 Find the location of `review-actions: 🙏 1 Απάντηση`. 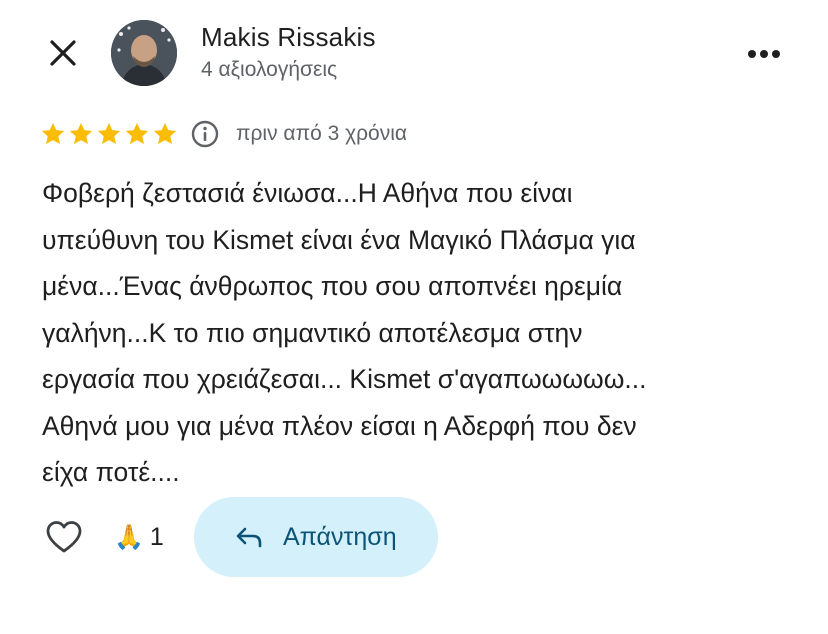

review-actions: 🙏 1 Απάντηση is located at coordinates (239, 537).